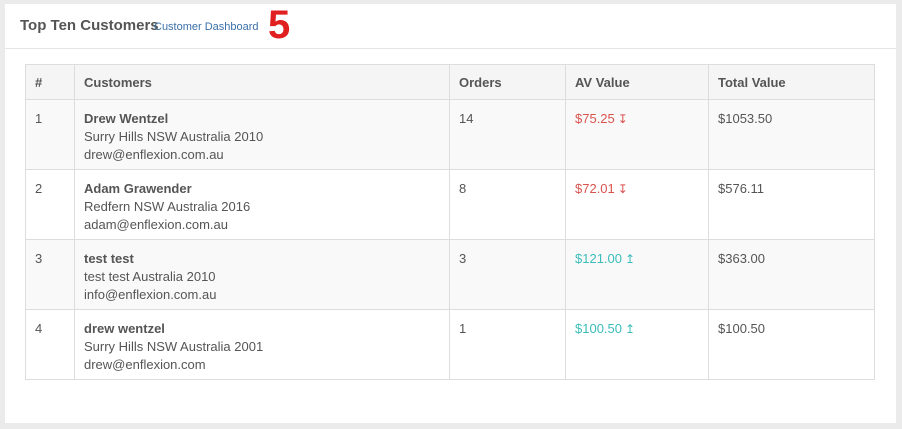  Describe the element at coordinates (262, 82) in the screenshot. I see `column-header-customers: Customers` at that location.